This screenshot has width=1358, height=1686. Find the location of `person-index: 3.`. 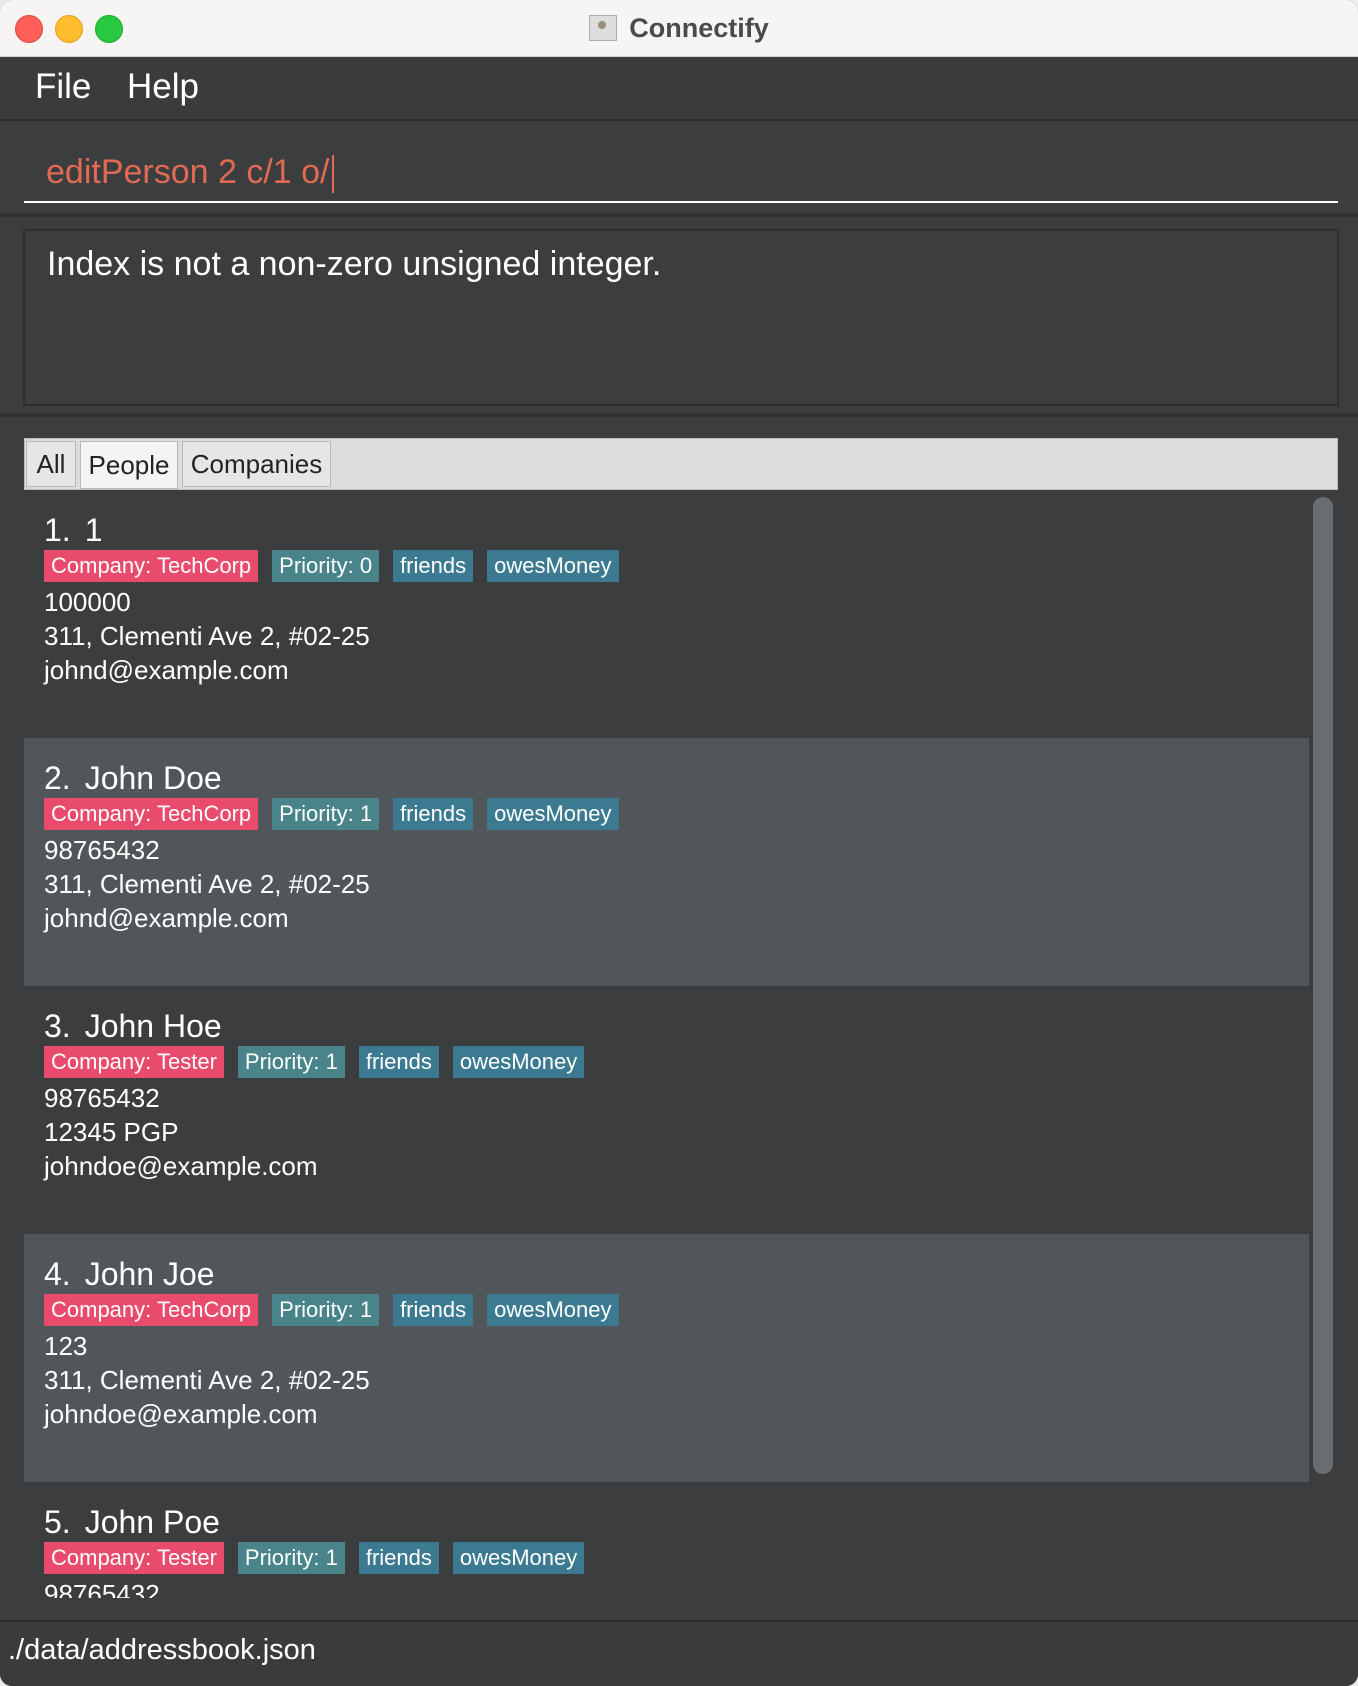

person-index: 3. is located at coordinates (57, 1026).